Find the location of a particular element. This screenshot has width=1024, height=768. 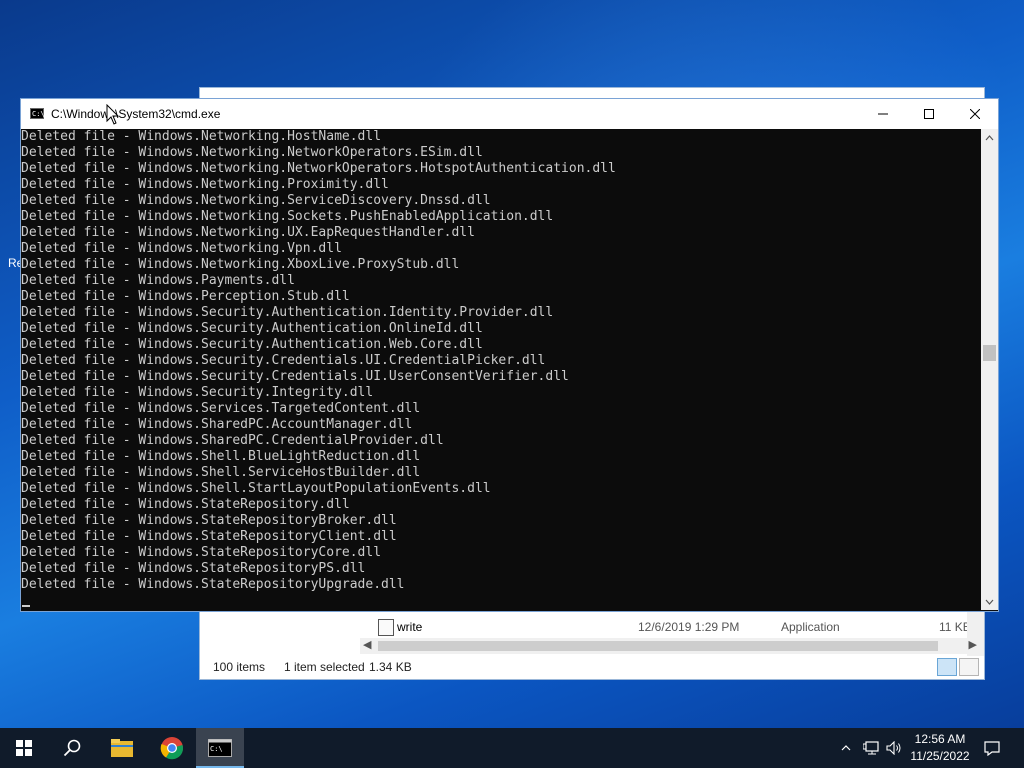

taskbar-cmd: C:\ is located at coordinates (220, 748).